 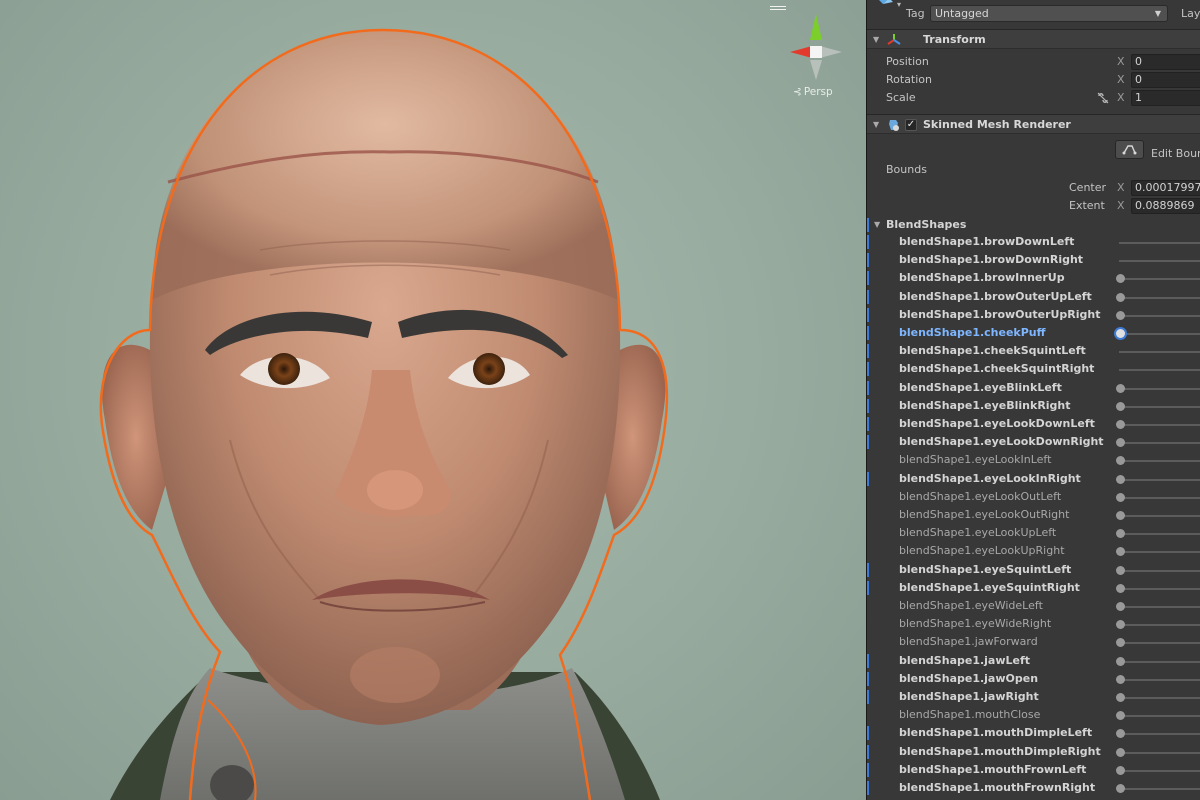 I want to click on blendshape-row: blendShape1.eyeLookOutLeft, so click(x=1033, y=497).